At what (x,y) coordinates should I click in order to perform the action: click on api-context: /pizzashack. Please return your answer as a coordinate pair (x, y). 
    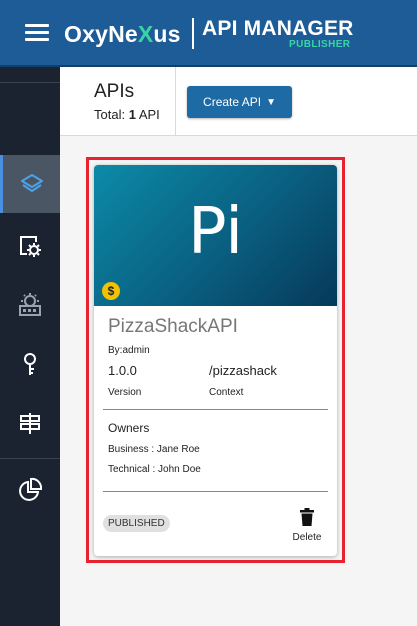
    Looking at the image, I should click on (243, 370).